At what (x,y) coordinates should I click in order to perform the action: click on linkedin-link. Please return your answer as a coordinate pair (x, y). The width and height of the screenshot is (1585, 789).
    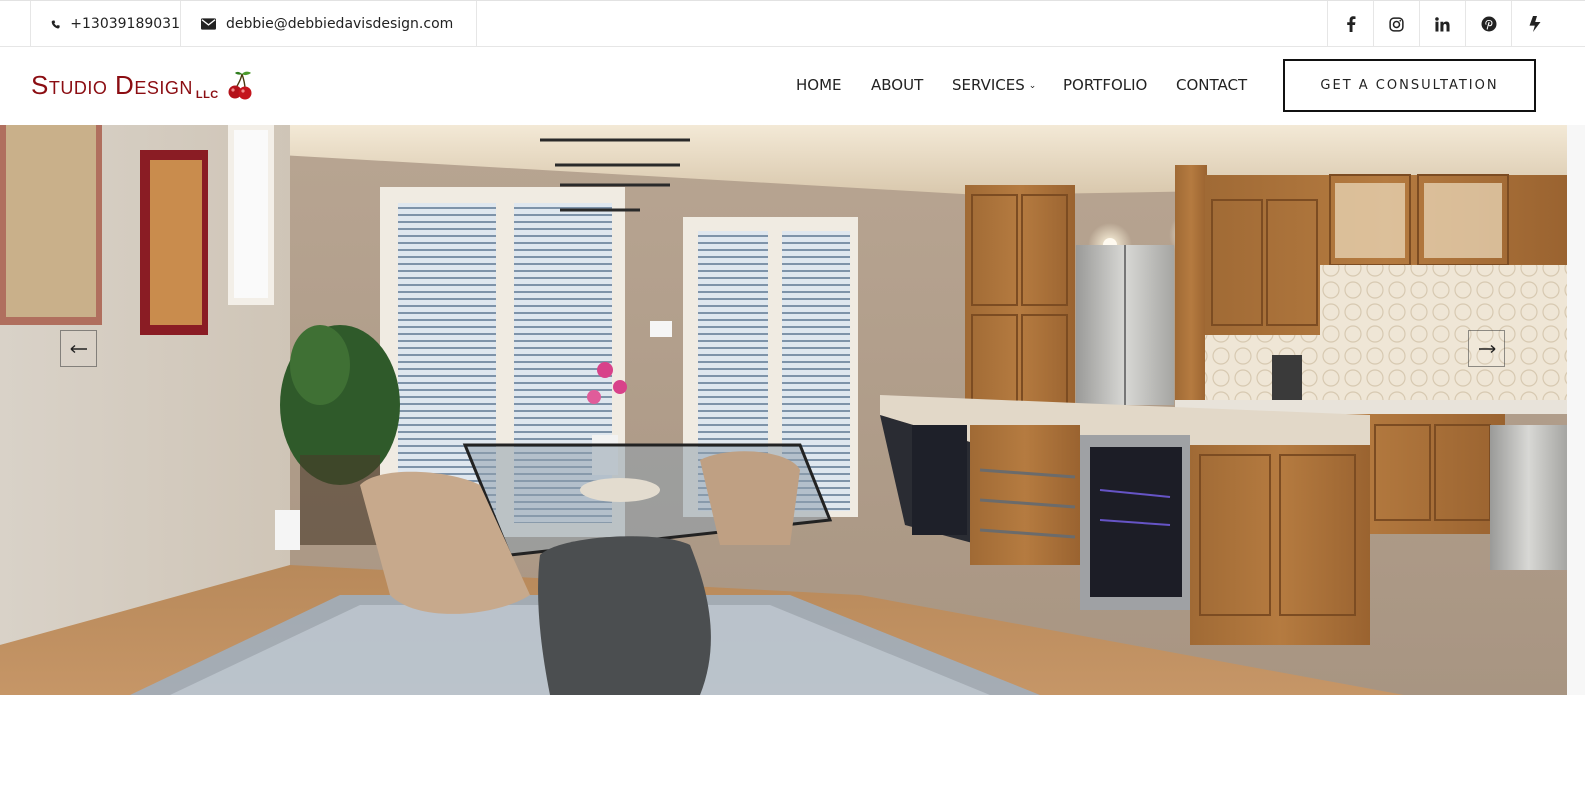
    Looking at the image, I should click on (1442, 24).